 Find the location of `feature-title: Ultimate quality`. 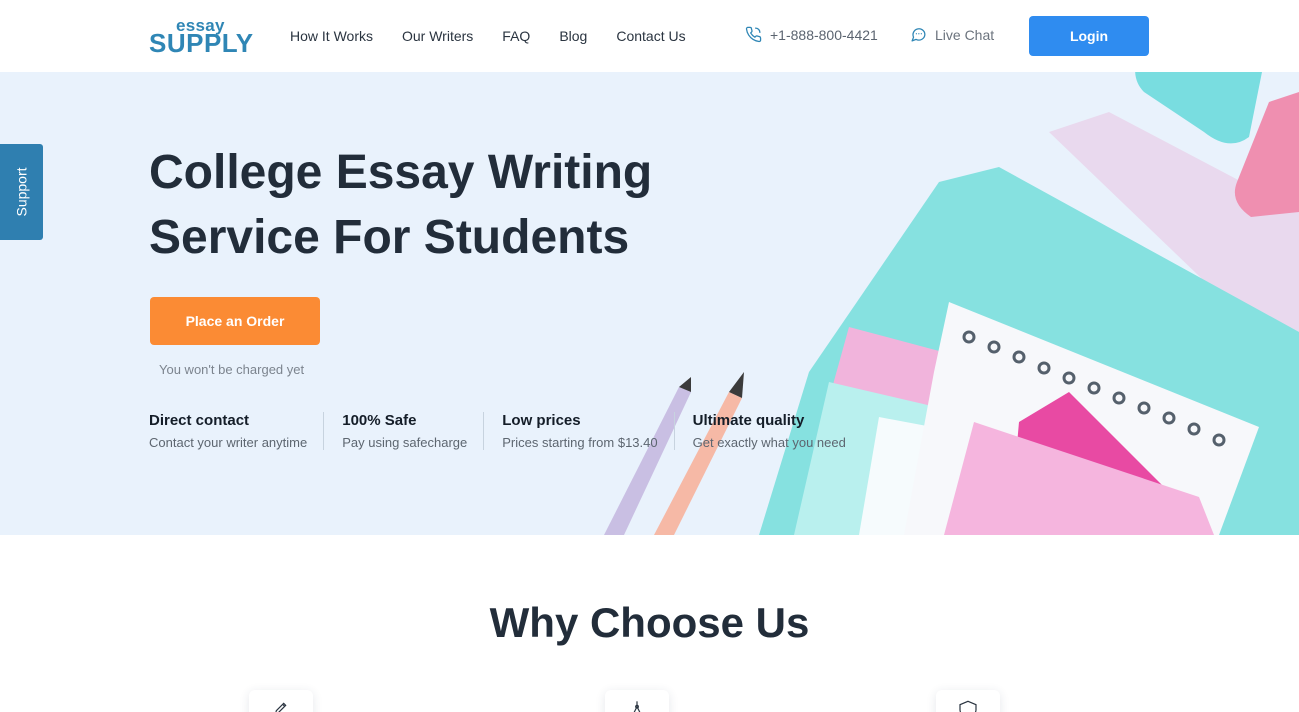

feature-title: Ultimate quality is located at coordinates (748, 420).